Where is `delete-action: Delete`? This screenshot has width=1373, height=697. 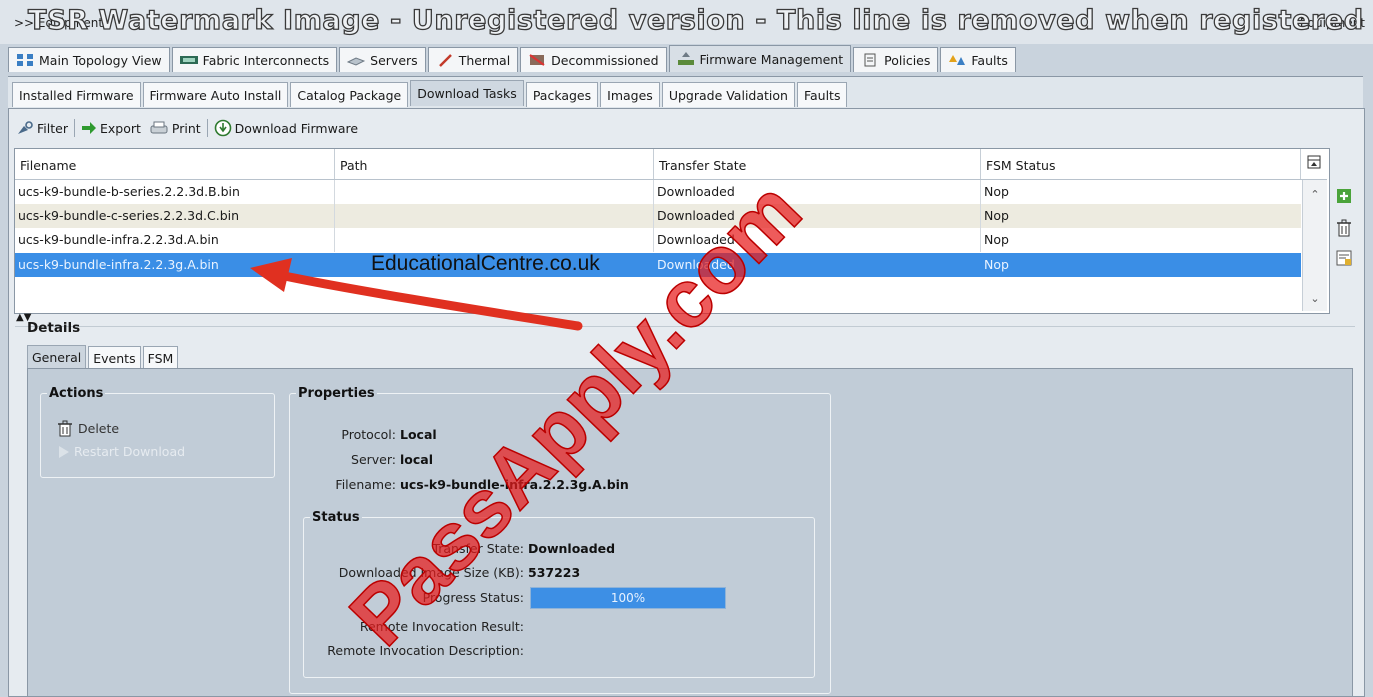
delete-action: Delete is located at coordinates (87, 428).